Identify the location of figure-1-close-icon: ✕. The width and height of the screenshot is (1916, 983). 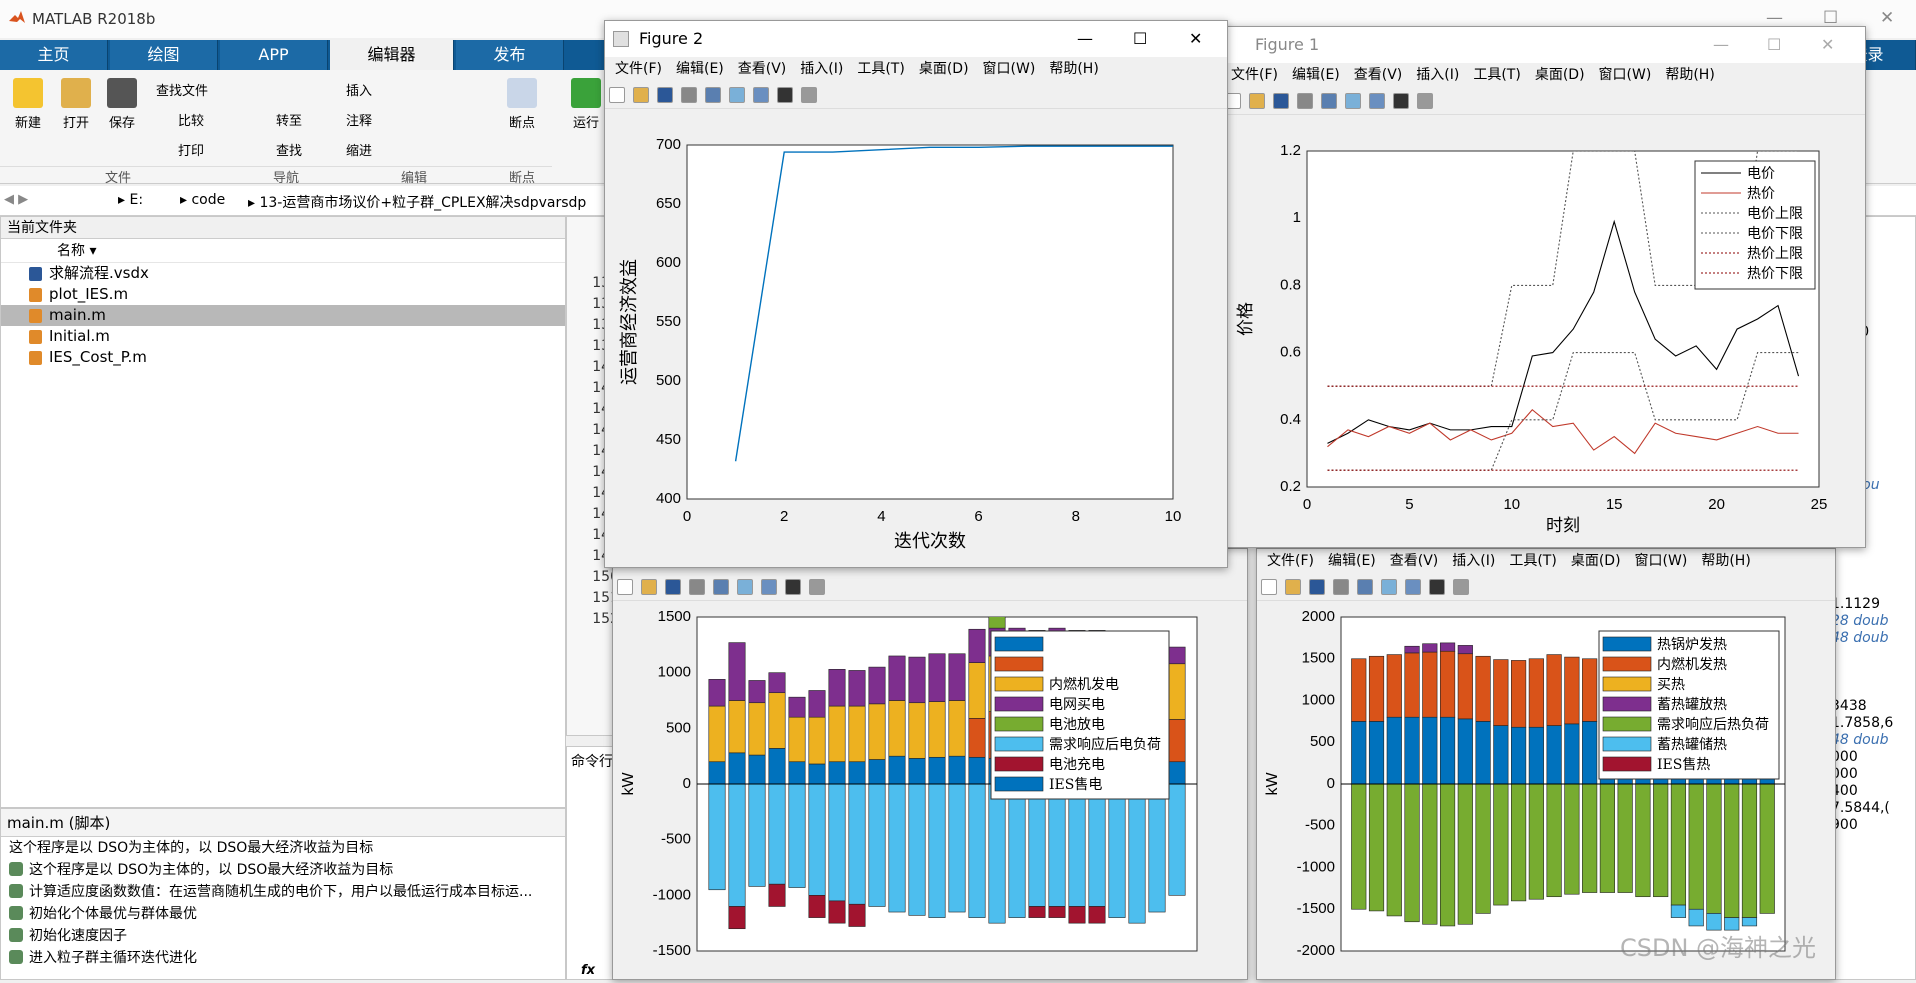
(1827, 45).